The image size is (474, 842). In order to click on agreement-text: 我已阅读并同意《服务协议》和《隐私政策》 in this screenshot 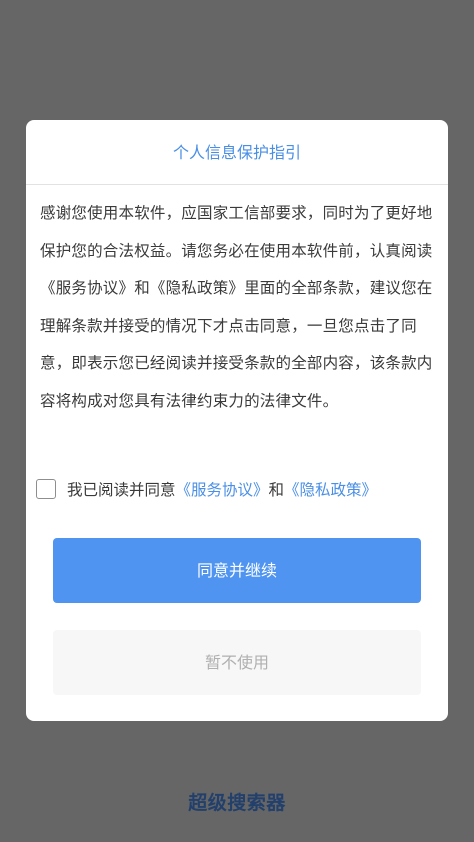, I will do `click(222, 489)`.